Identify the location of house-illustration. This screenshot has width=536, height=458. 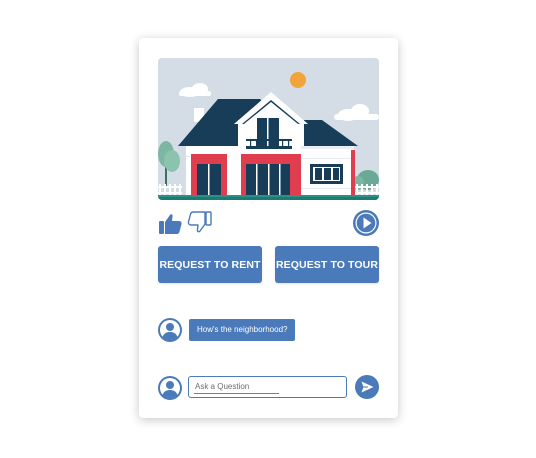
(268, 129).